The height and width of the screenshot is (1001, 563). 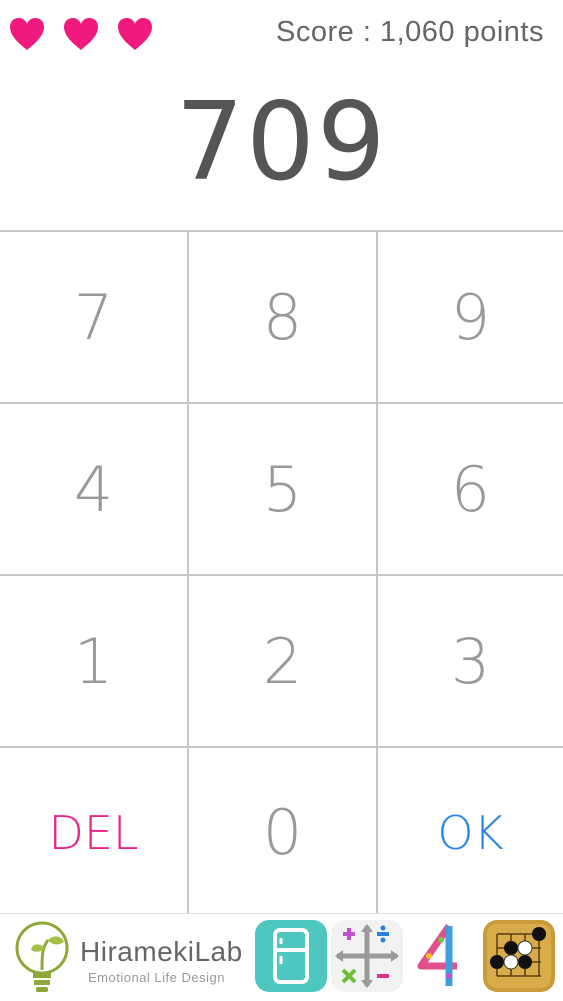 What do you see at coordinates (161, 951) in the screenshot?
I see `brand-name: HiramekiLab` at bounding box center [161, 951].